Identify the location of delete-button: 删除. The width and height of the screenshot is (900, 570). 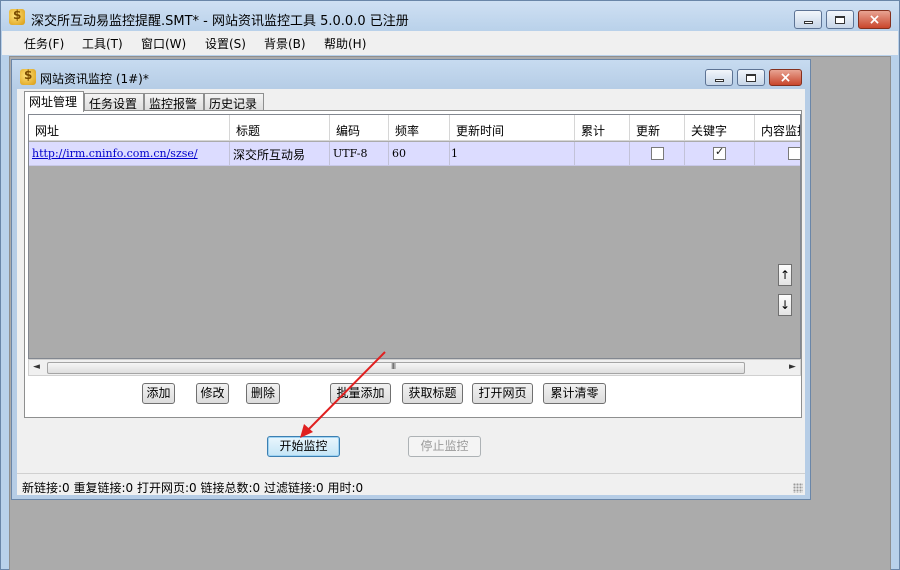
(263, 393).